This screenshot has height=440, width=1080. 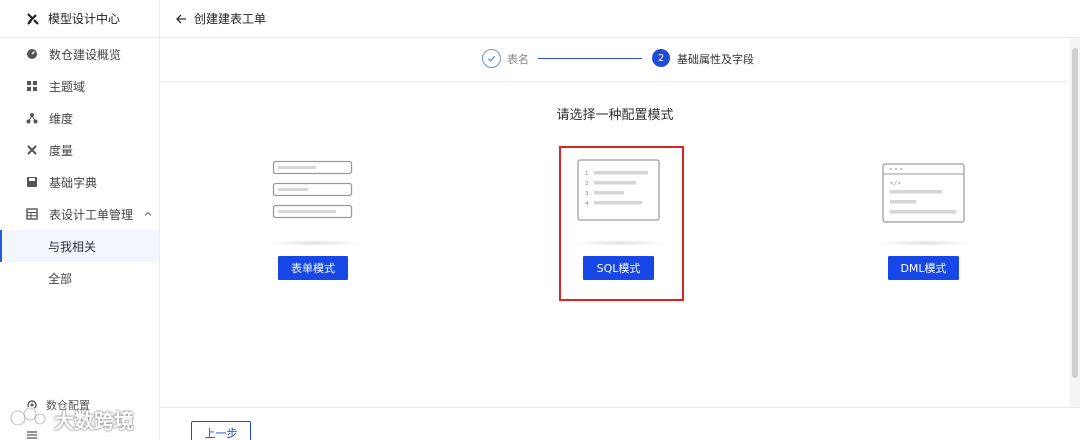 I want to click on step-connector, so click(x=590, y=58).